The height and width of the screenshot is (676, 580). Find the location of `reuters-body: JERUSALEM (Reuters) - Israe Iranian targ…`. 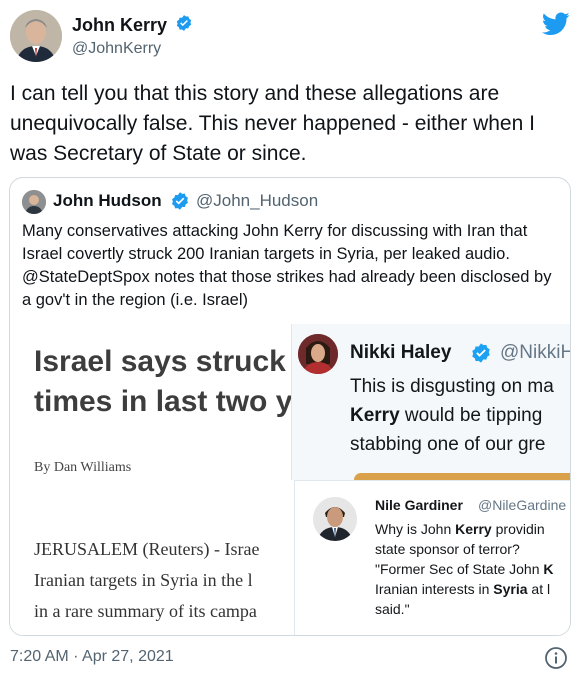

reuters-body: JERUSALEM (Reuters) - Israe Iranian targ… is located at coordinates (146, 580).